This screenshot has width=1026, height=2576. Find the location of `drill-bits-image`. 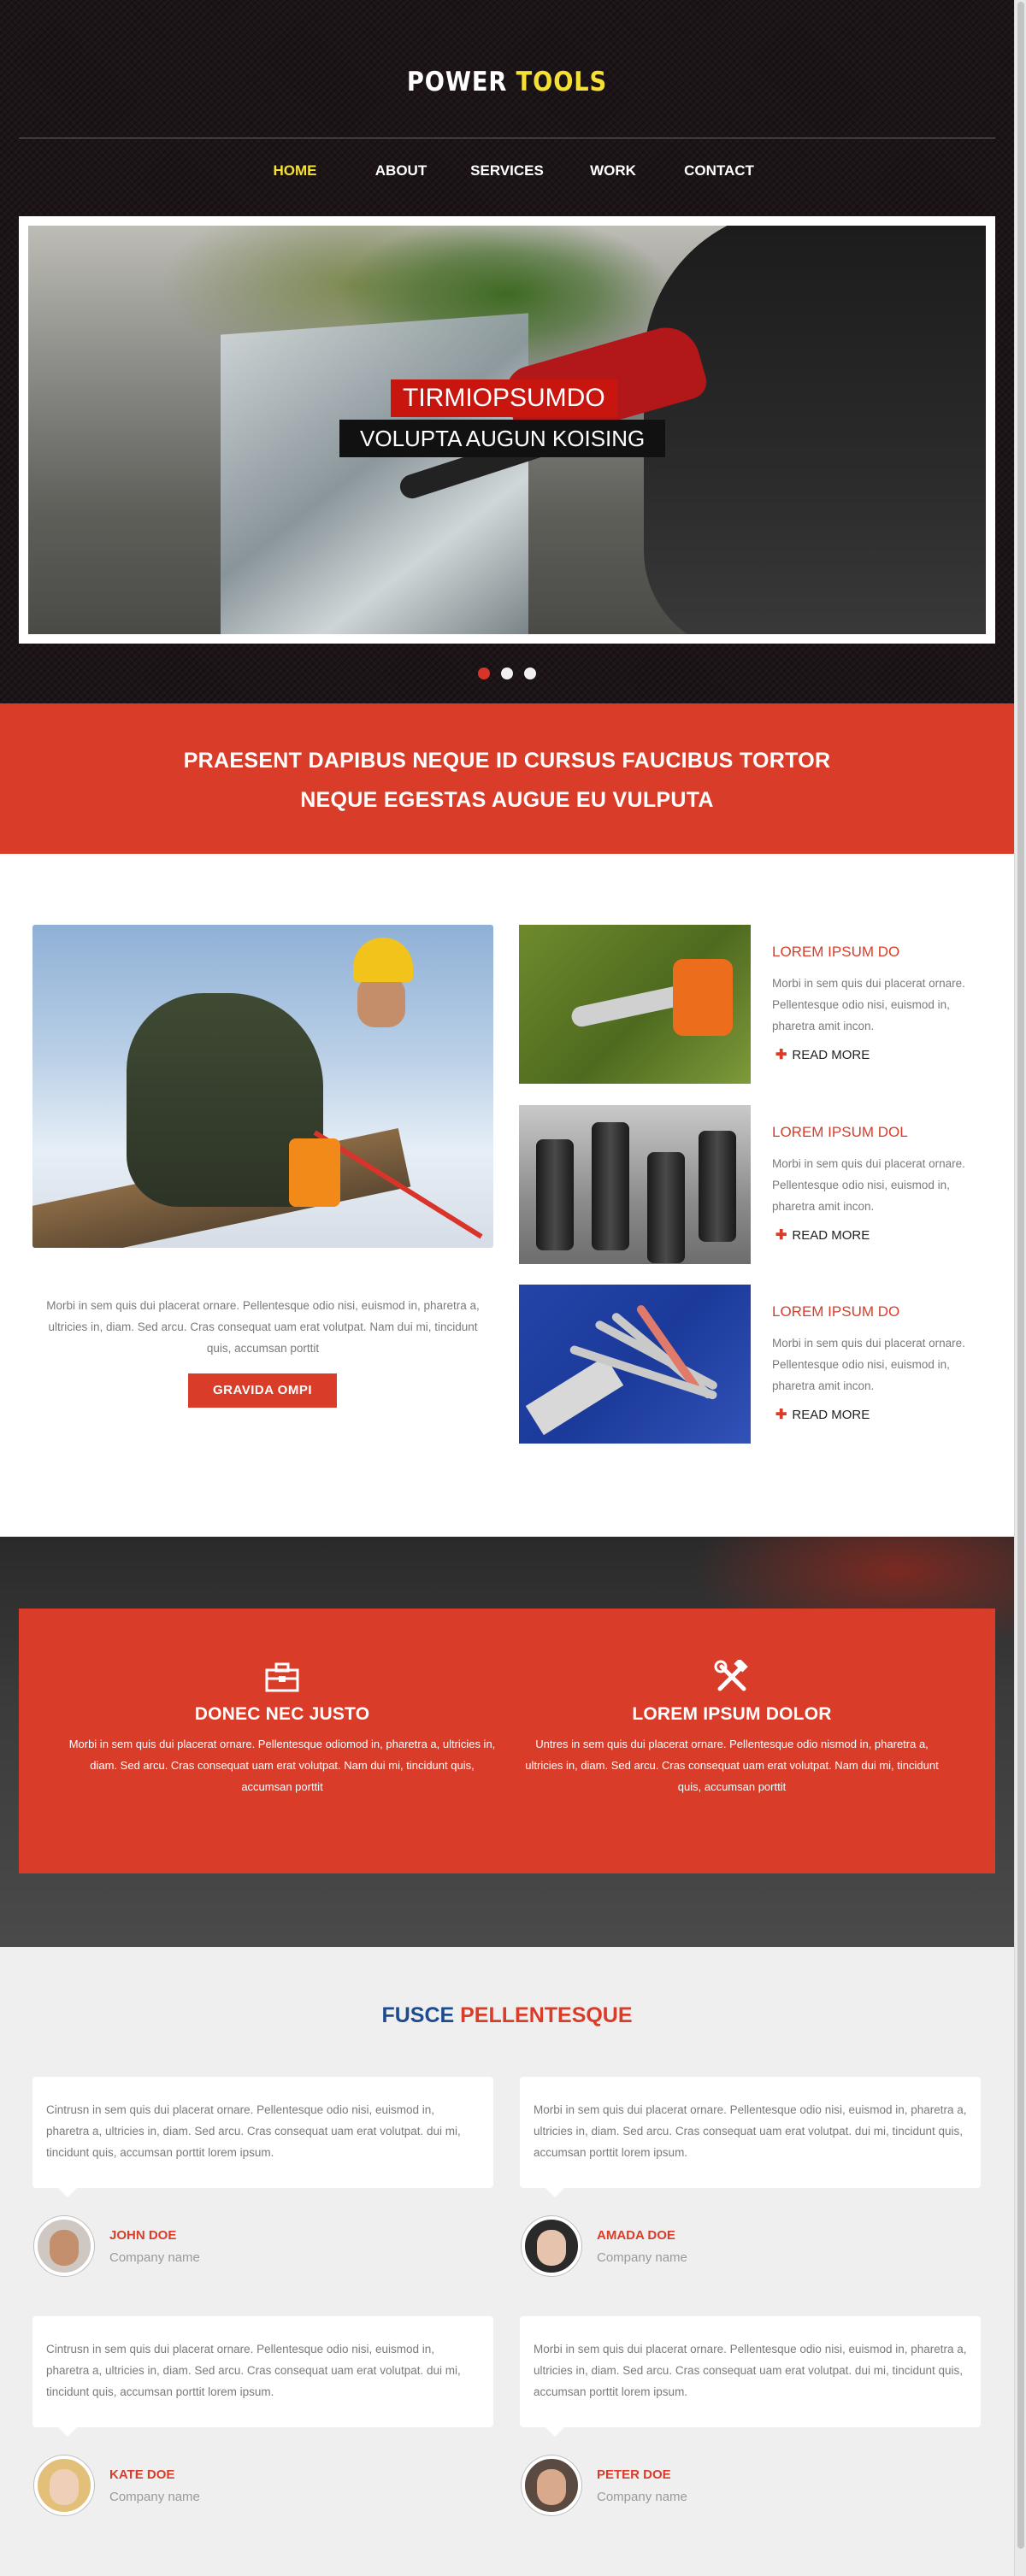

drill-bits-image is located at coordinates (635, 1184).